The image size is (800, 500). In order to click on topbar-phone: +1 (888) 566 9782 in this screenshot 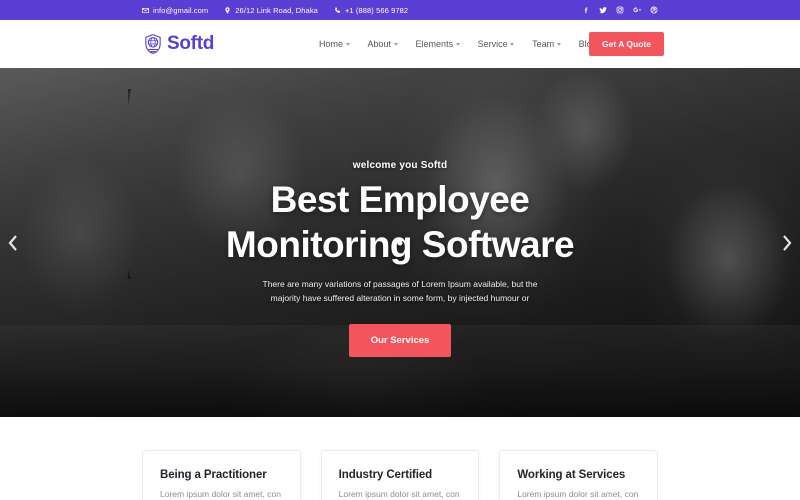, I will do `click(371, 10)`.